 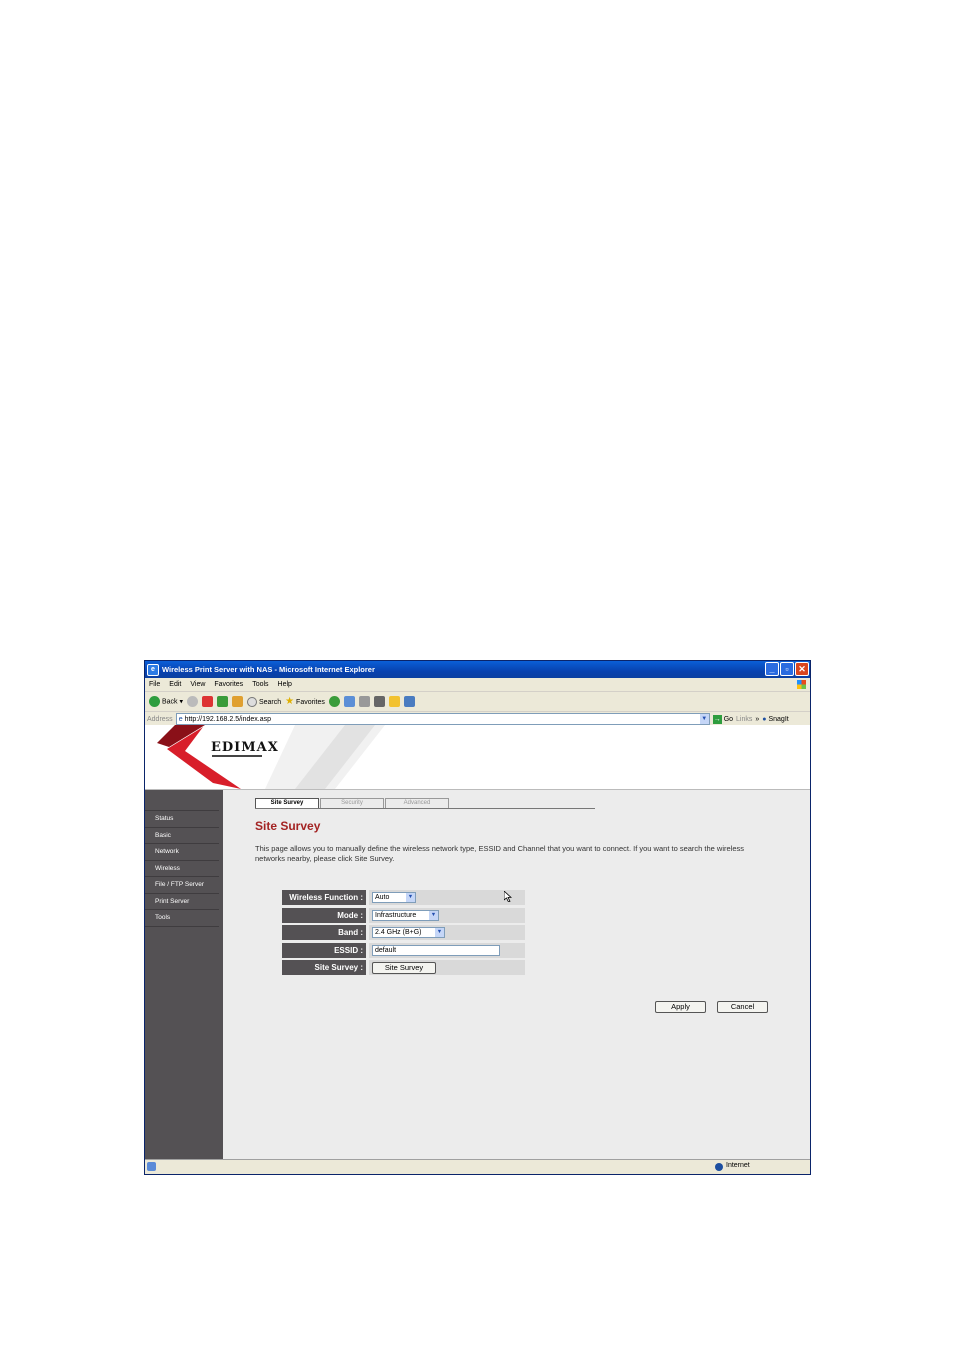 I want to click on band-select: 2.4 GHz (B+G) ▼, so click(x=408, y=932).